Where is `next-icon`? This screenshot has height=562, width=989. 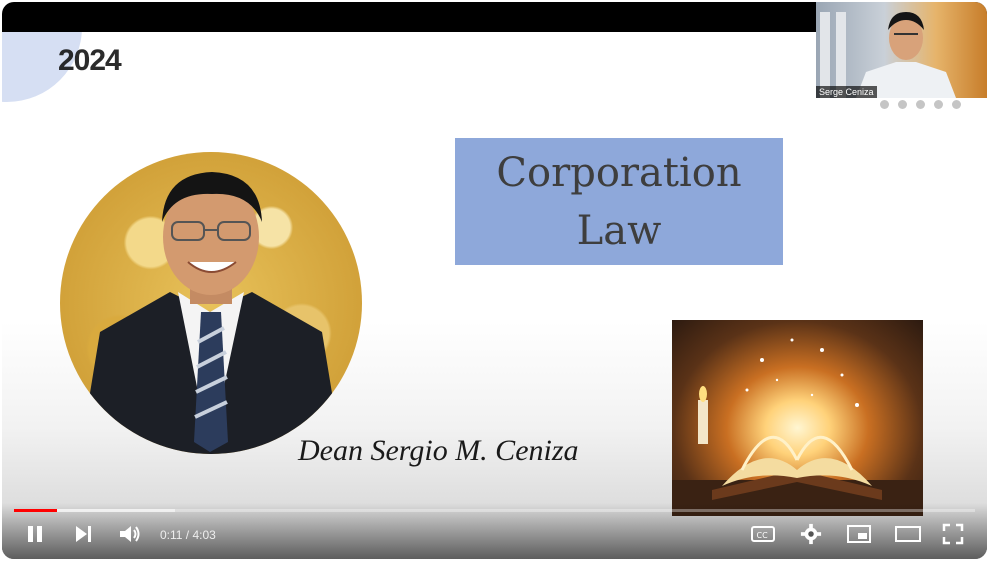
next-icon is located at coordinates (83, 534).